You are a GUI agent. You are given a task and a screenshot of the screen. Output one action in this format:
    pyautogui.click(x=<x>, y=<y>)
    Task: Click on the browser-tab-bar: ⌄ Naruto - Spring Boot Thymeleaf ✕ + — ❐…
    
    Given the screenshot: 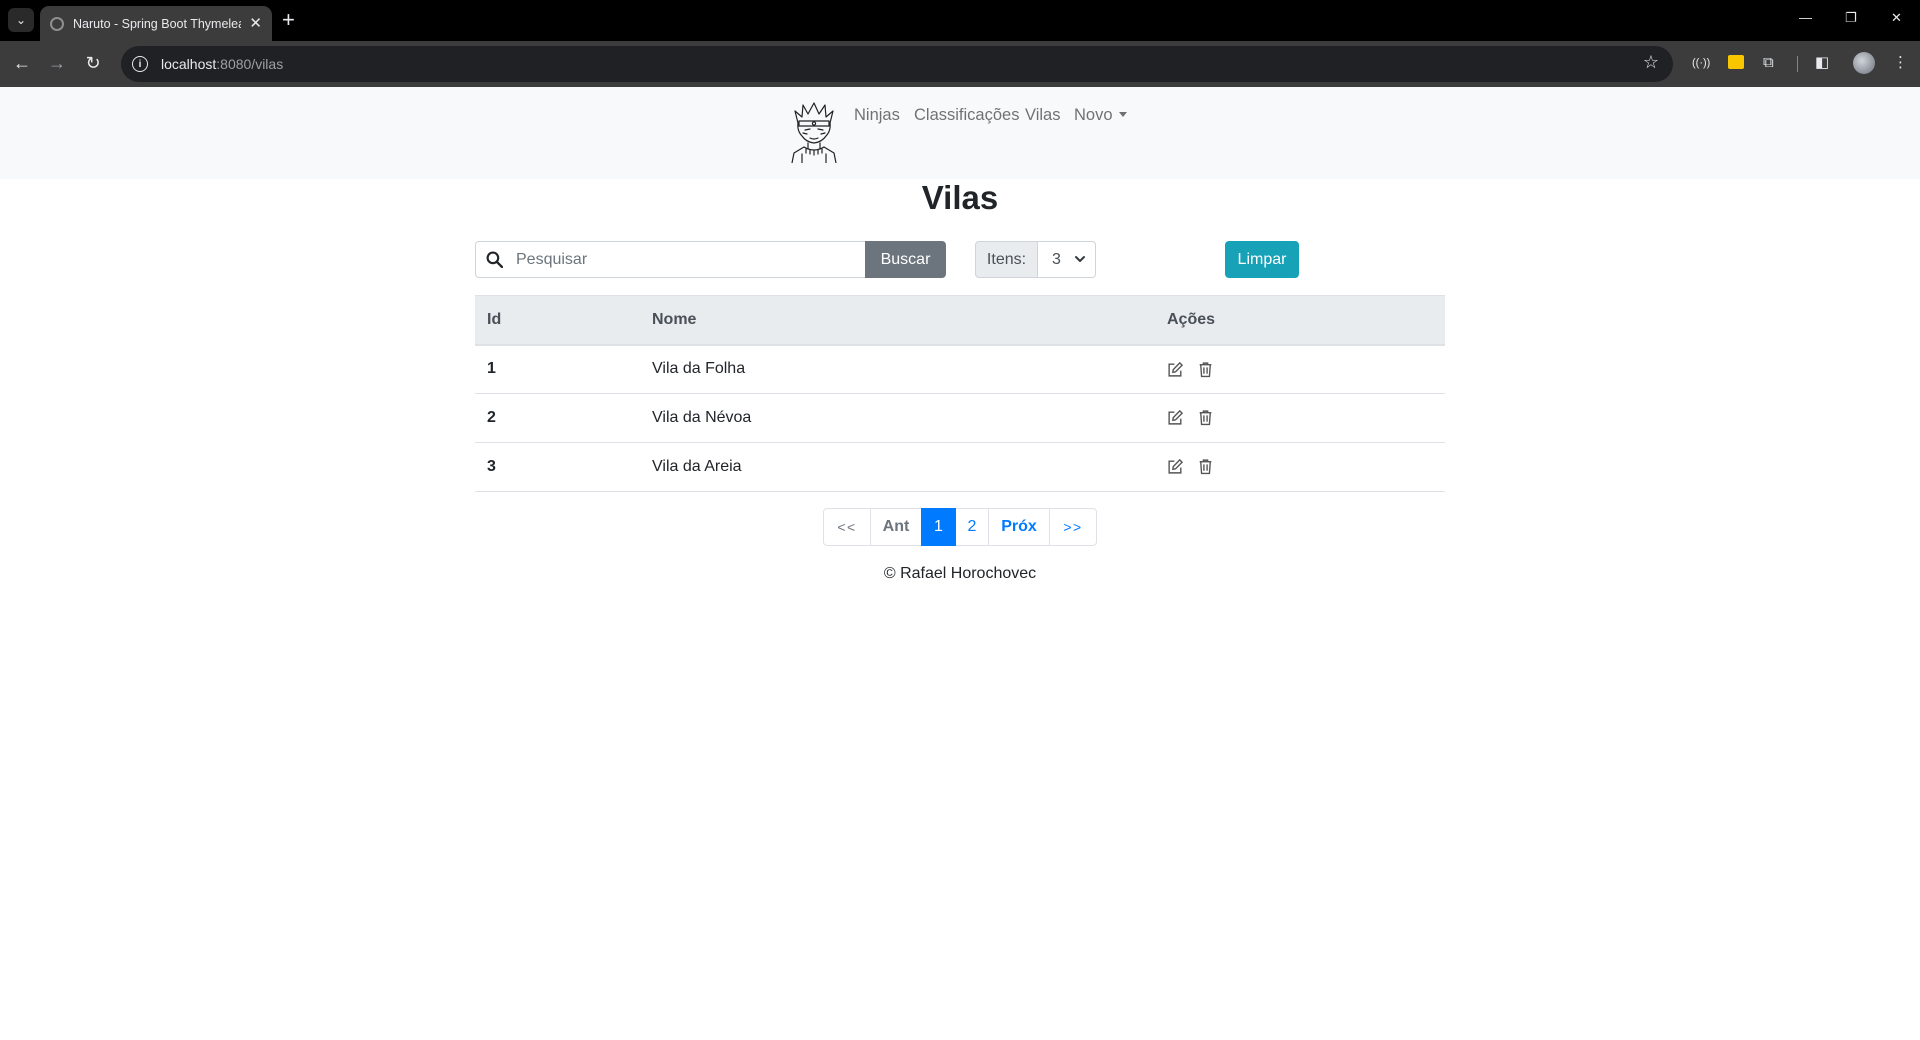 What is the action you would take?
    pyautogui.click(x=960, y=20)
    